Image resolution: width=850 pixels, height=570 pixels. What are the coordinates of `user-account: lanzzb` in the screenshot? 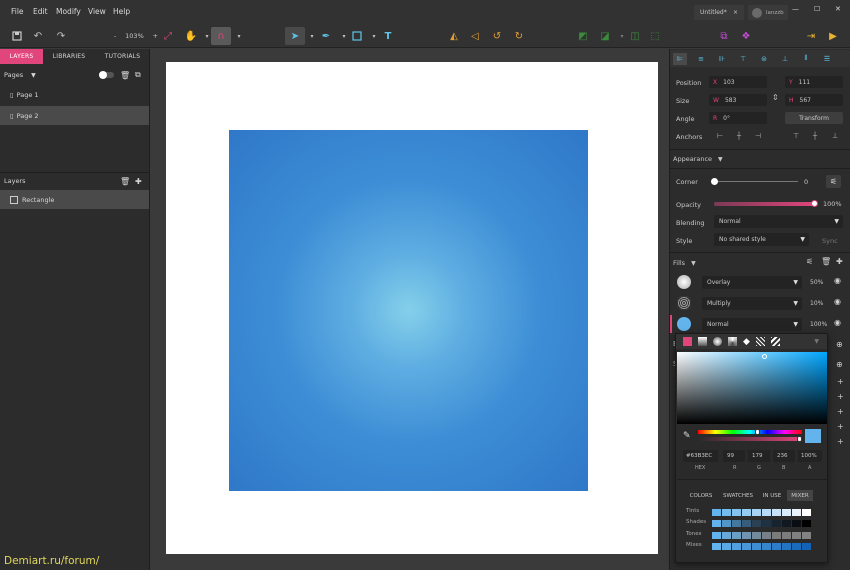 It's located at (768, 12).